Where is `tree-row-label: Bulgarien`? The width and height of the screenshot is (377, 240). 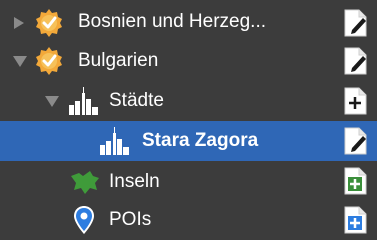 tree-row-label: Bulgarien is located at coordinates (118, 60).